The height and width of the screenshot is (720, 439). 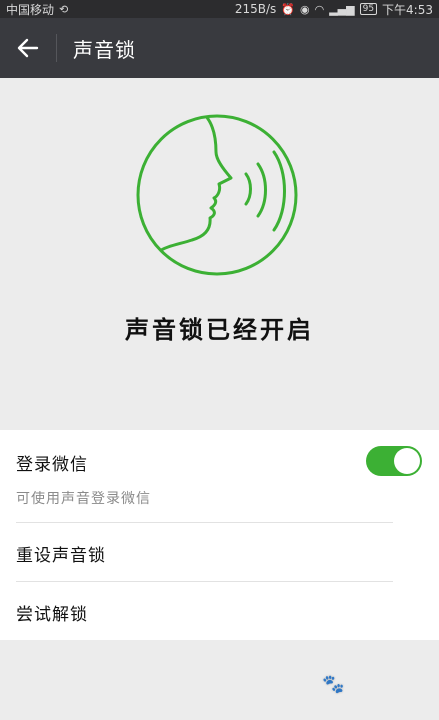 What do you see at coordinates (56, 48) in the screenshot?
I see `title-divider` at bounding box center [56, 48].